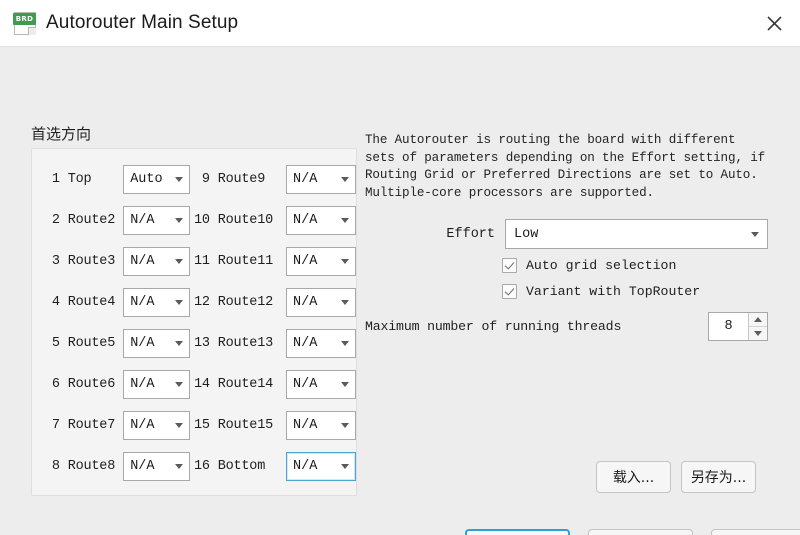 The height and width of the screenshot is (535, 800). What do you see at coordinates (470, 234) in the screenshot?
I see `effort-label: Effort` at bounding box center [470, 234].